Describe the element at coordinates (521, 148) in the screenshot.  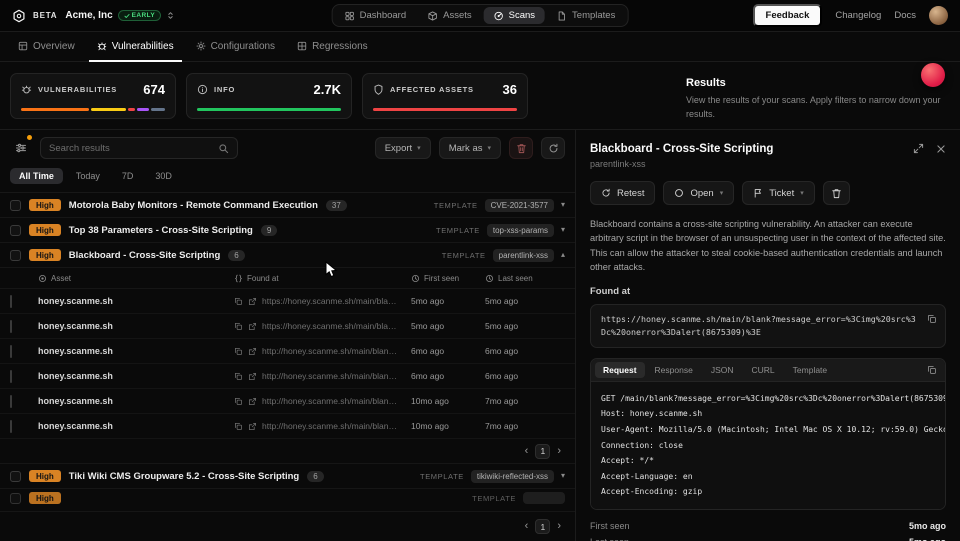
I see `delete-button` at that location.